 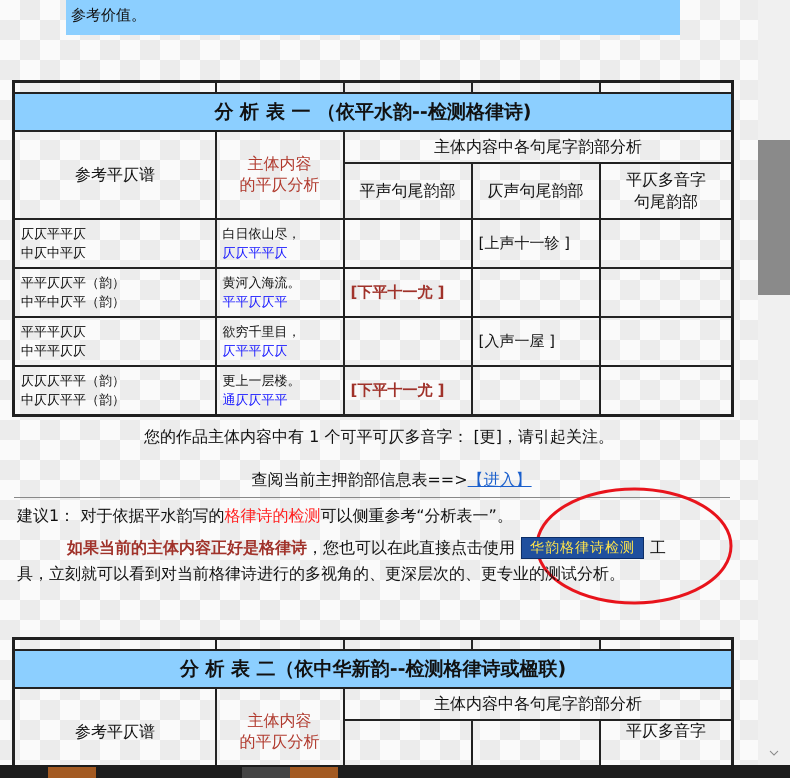 I want to click on table-title: 分 析 表 二（依中华新韵--检测格律诗或楹联), so click(x=373, y=669).